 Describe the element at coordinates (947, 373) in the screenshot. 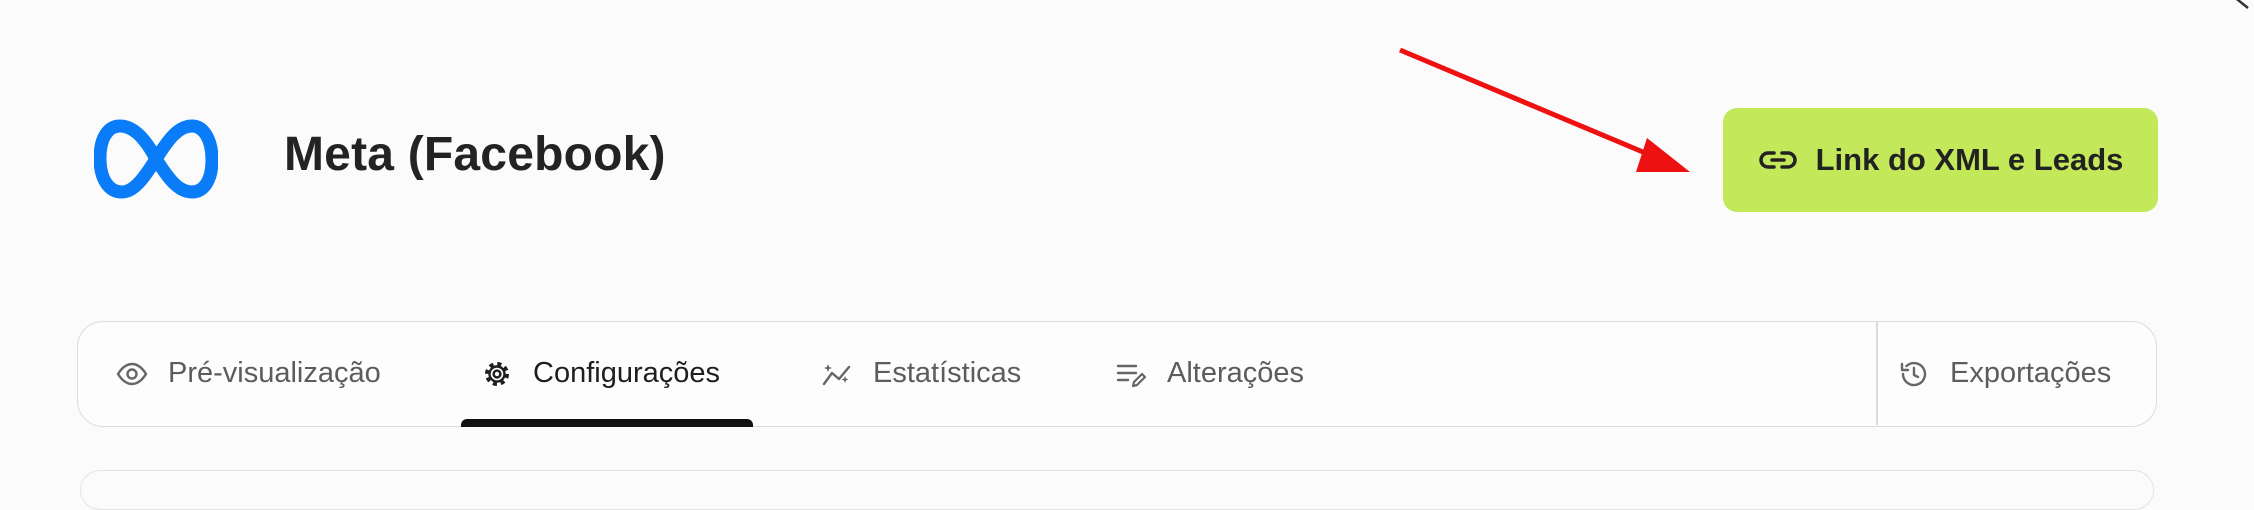

I see `tab-statistics-label: Estatísticas` at that location.